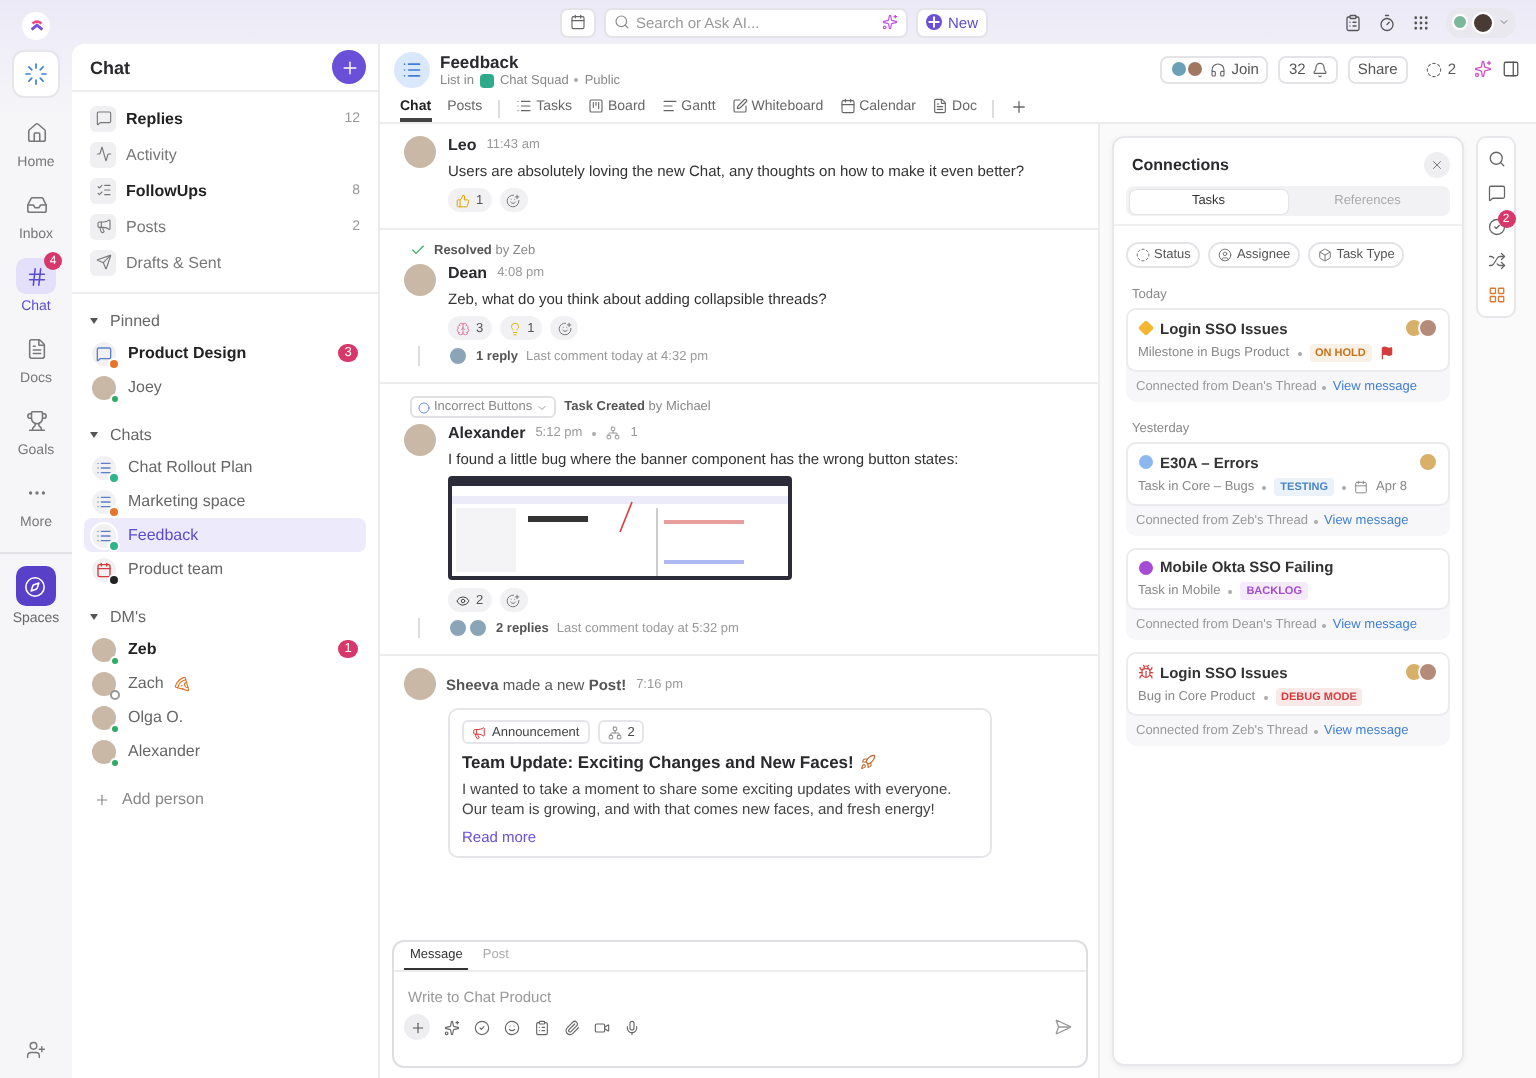 The image size is (1536, 1078). Describe the element at coordinates (424, 407) in the screenshot. I see `status-circle-icon` at that location.